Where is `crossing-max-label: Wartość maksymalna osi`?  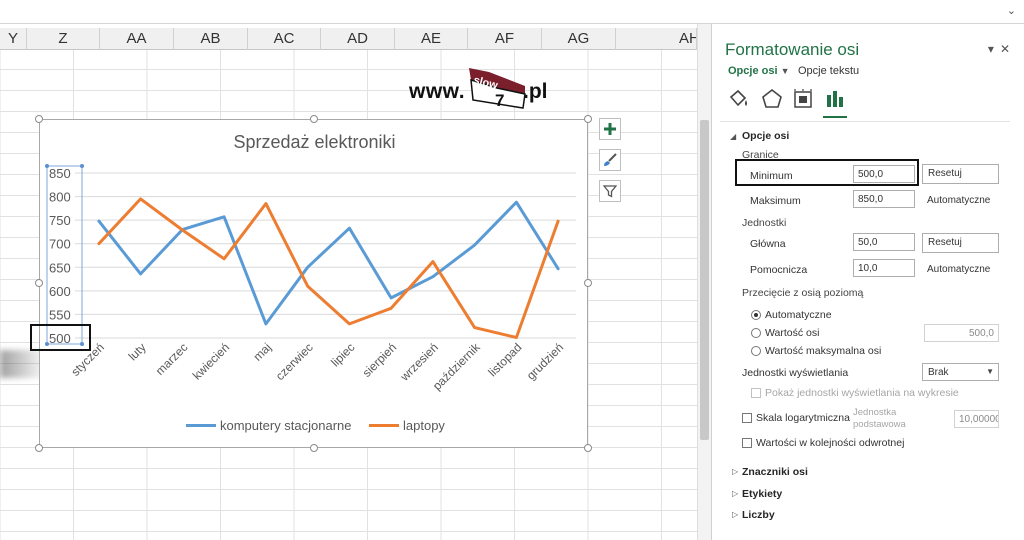 crossing-max-label: Wartość maksymalna osi is located at coordinates (823, 351).